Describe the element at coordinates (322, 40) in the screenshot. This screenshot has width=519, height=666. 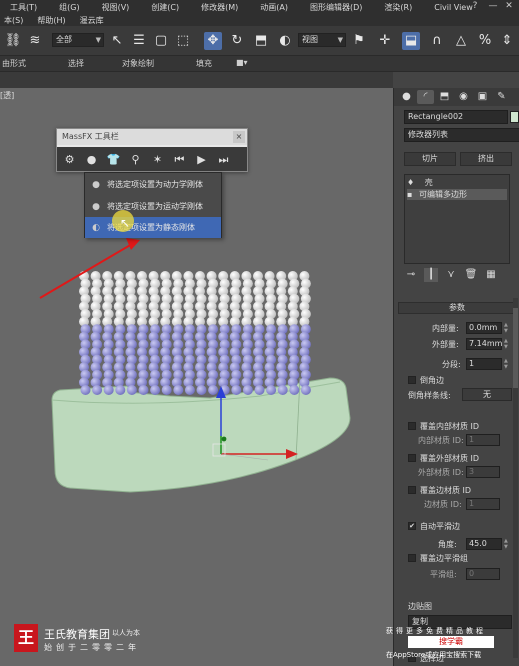
I see `reference-coord-dropdown: 视图 ▼` at that location.